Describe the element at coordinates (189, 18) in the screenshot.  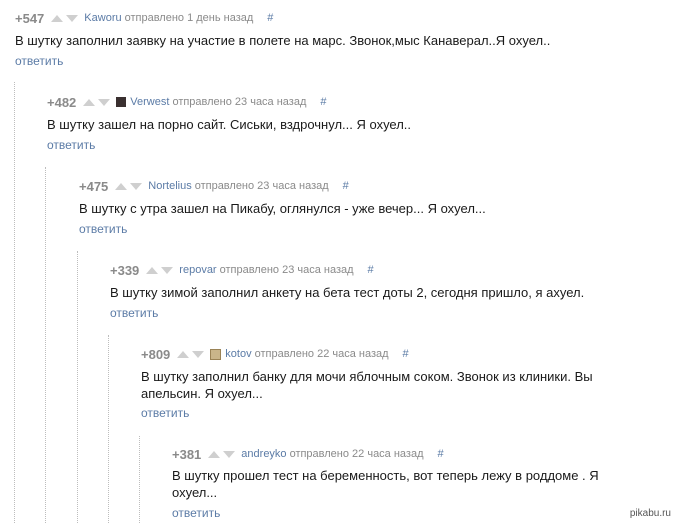
I see `comment-timestamp: отправлено 1 день назад` at that location.